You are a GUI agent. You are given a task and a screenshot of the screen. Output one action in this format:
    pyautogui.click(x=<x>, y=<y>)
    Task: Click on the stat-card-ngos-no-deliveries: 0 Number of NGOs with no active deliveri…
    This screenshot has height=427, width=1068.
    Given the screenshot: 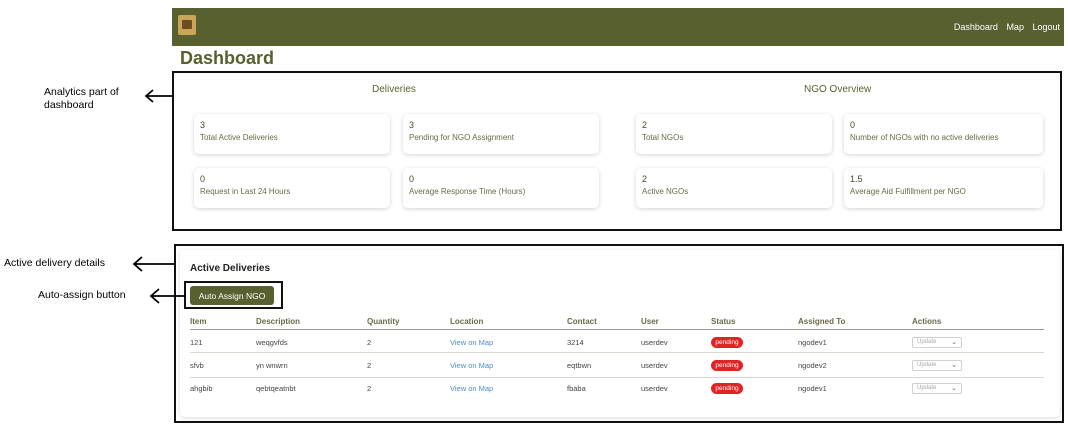 What is the action you would take?
    pyautogui.click(x=943, y=134)
    